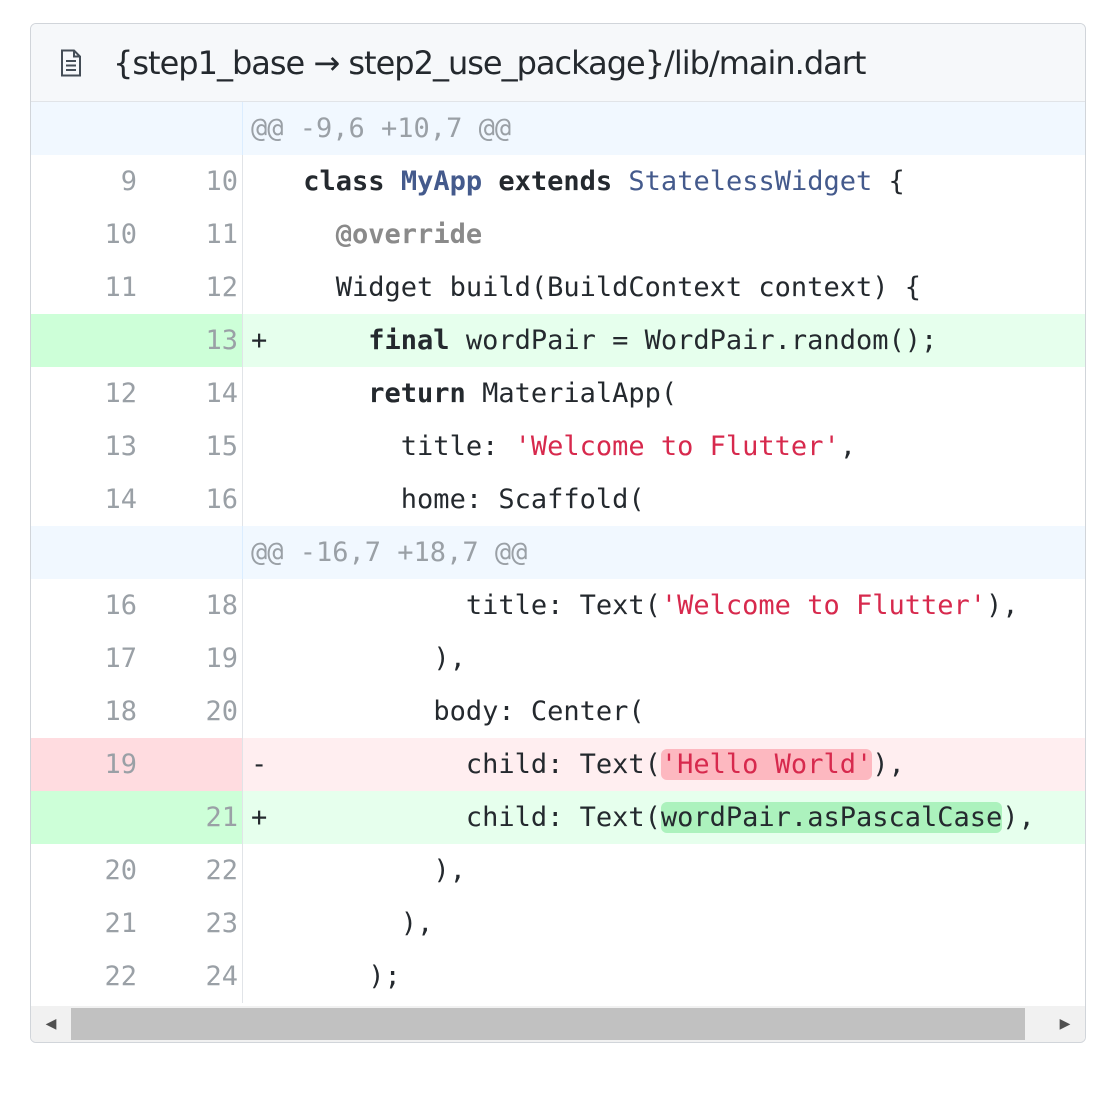  What do you see at coordinates (384, 976) in the screenshot?
I see `code-line: );` at bounding box center [384, 976].